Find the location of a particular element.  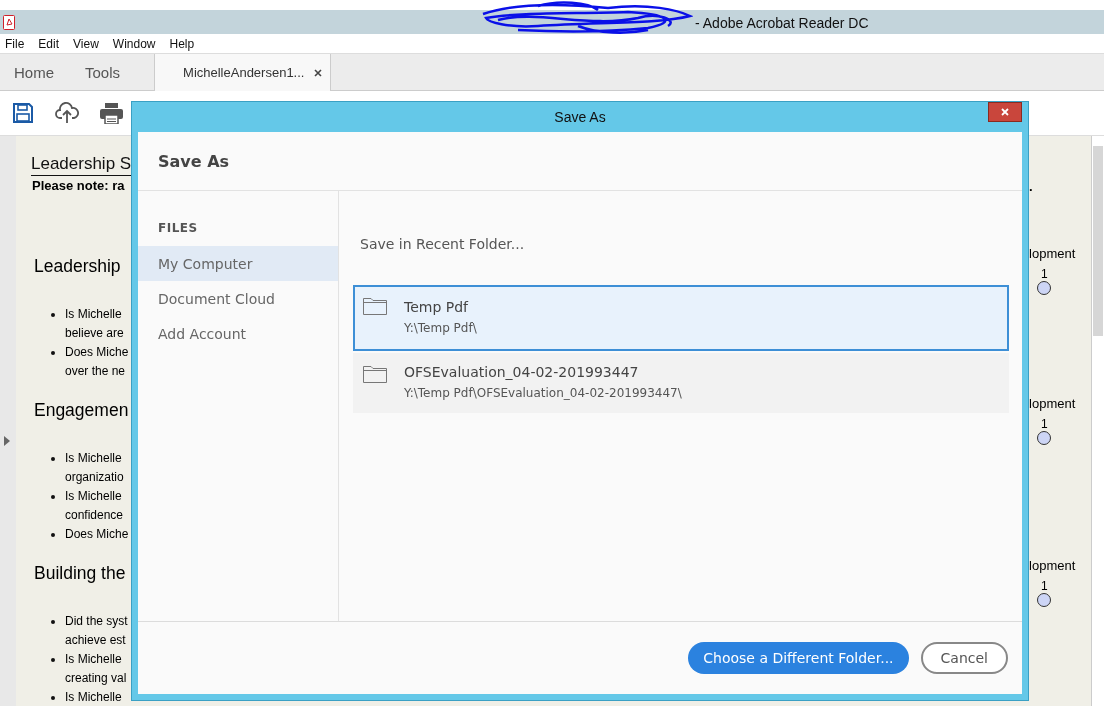

scrollbar-thumb is located at coordinates (1098, 241).